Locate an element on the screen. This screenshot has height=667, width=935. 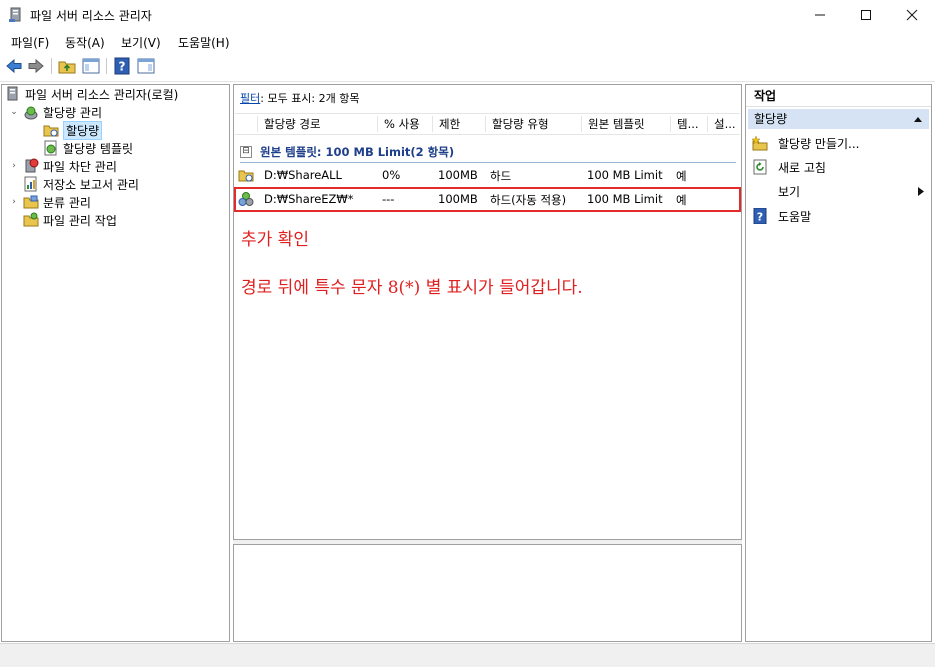
minimize-icon is located at coordinates (820, 15).